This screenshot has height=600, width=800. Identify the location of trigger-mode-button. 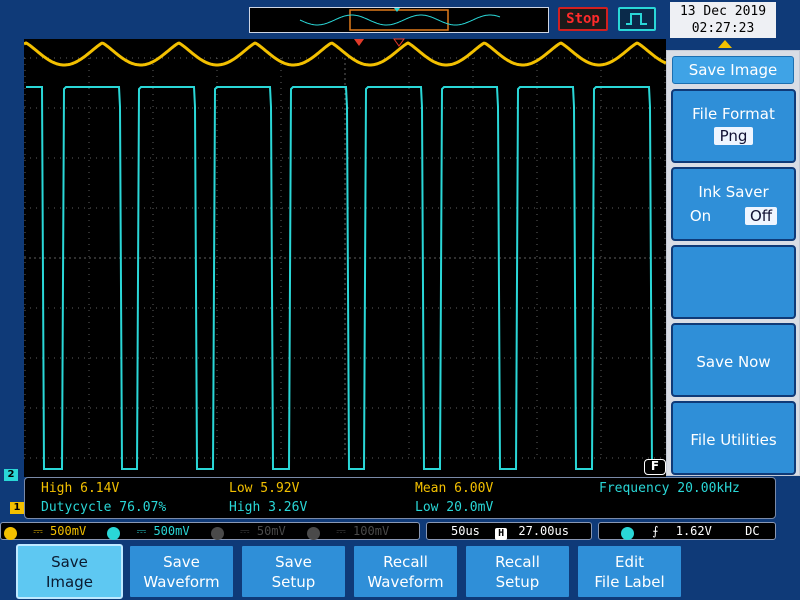
(637, 19).